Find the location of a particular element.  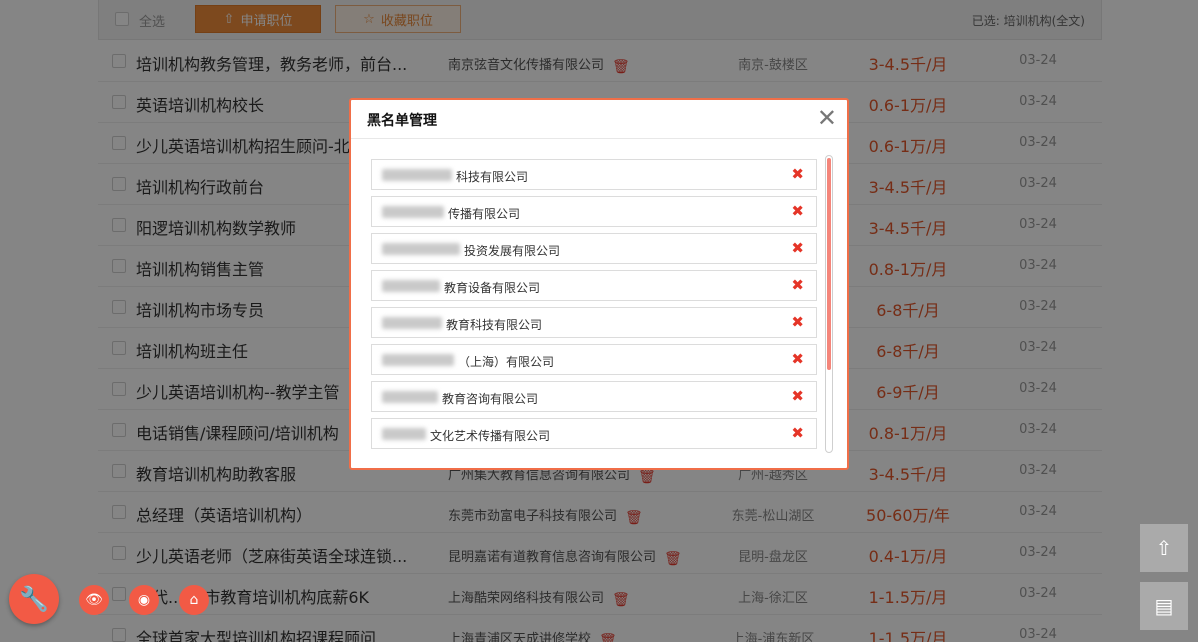

blacklist-company-name: 教育科技有限公司 is located at coordinates (494, 325).